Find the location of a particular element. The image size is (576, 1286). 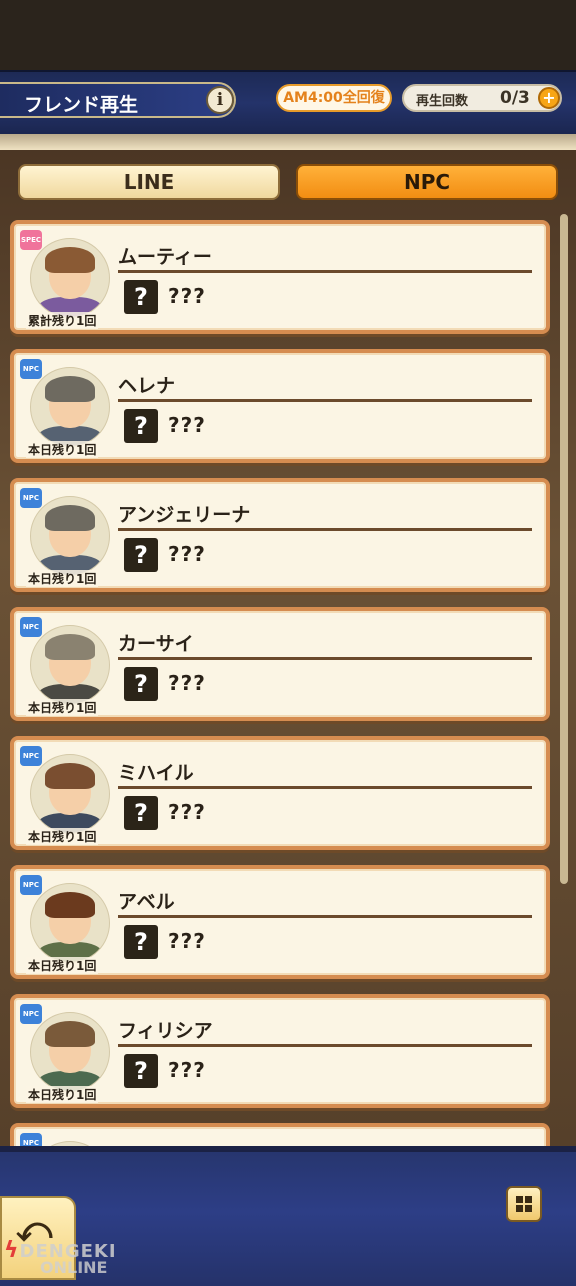

npc-type-badge: SPEC is located at coordinates (31, 240).